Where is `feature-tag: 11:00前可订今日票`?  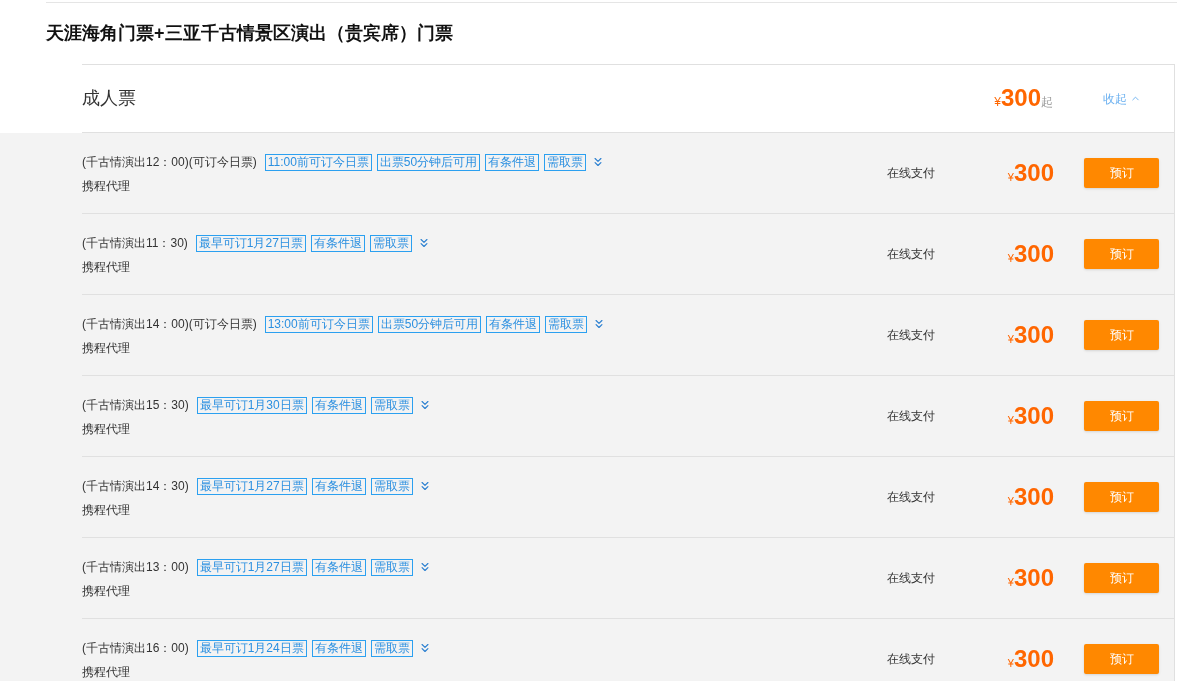 feature-tag: 11:00前可订今日票 is located at coordinates (318, 162).